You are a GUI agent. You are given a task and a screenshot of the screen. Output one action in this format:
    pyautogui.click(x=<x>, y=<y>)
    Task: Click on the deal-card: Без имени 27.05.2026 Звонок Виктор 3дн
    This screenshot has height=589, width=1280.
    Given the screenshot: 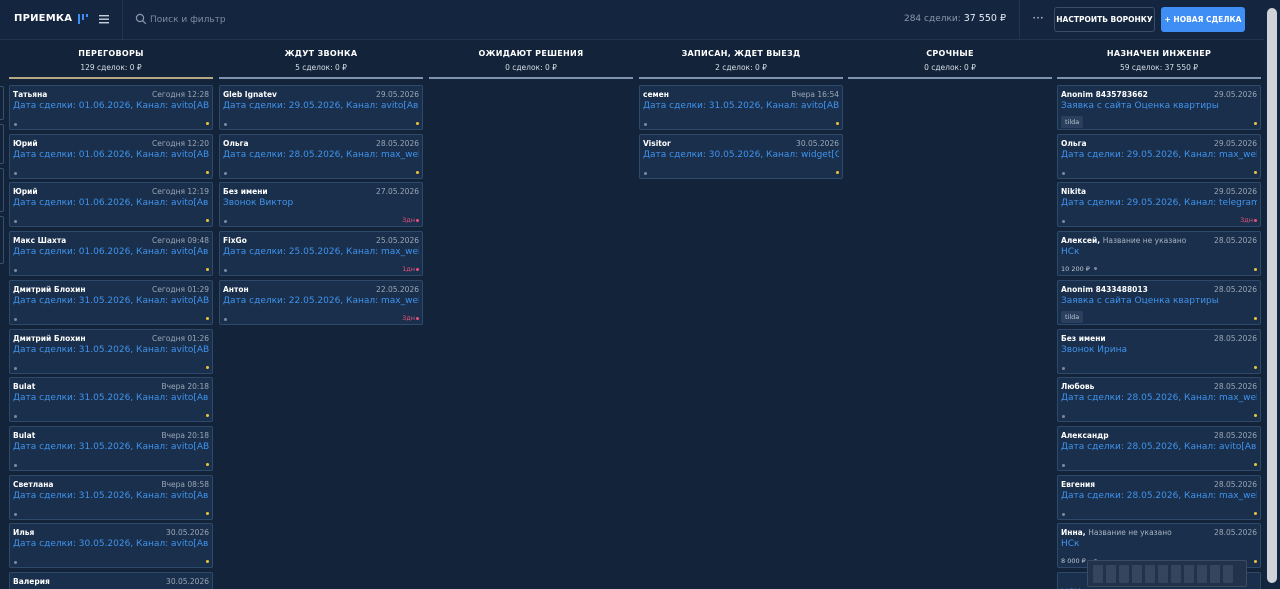 What is the action you would take?
    pyautogui.click(x=321, y=205)
    